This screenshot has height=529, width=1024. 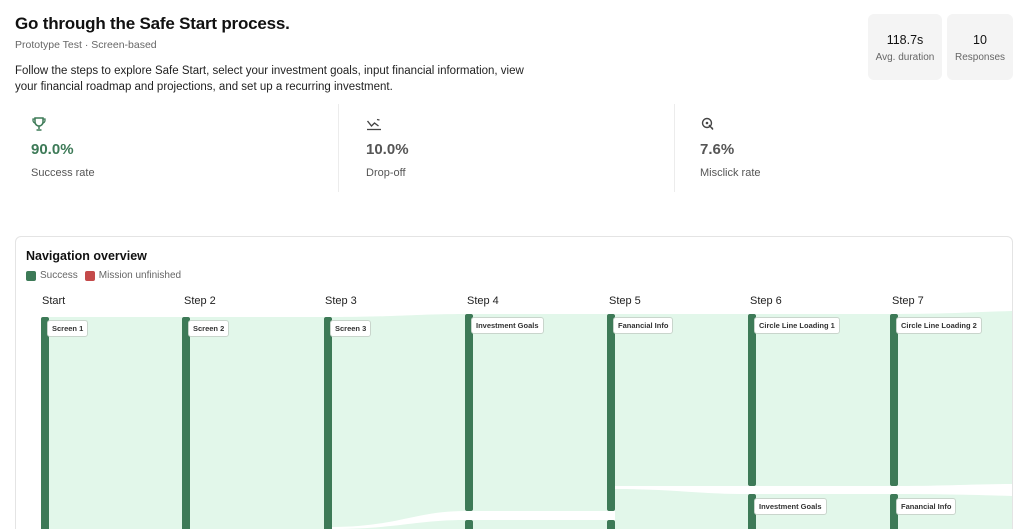 I want to click on node-label-financial-info: Fanancial Info, so click(x=643, y=325).